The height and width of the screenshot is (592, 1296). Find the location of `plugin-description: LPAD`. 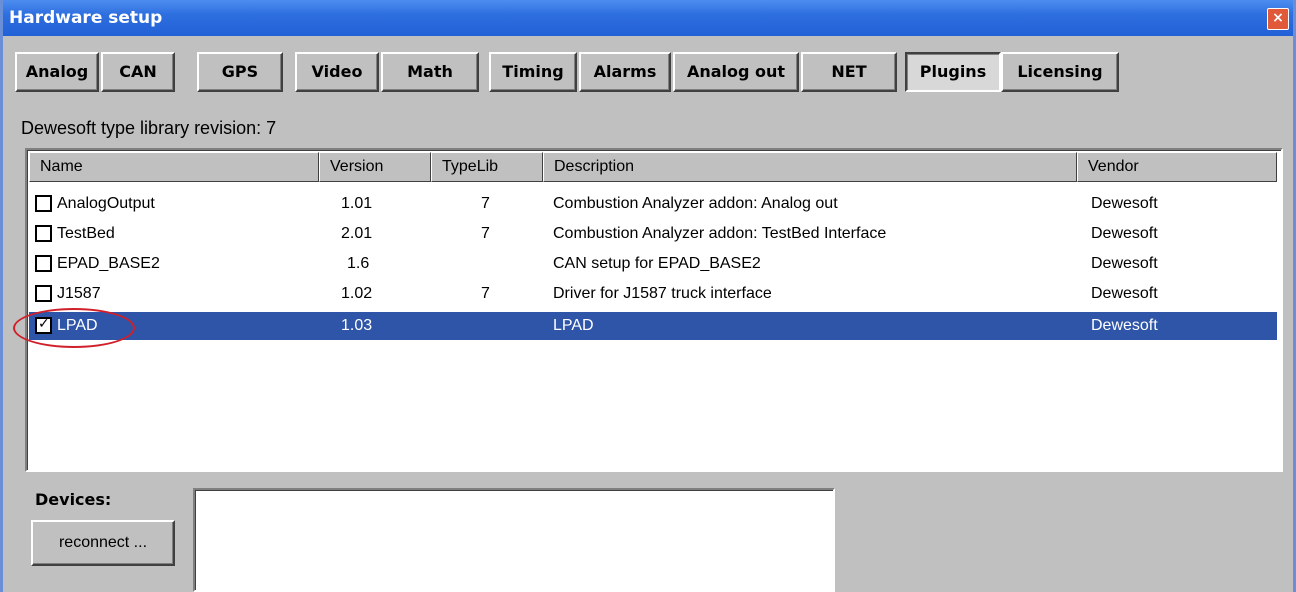

plugin-description: LPAD is located at coordinates (573, 325).